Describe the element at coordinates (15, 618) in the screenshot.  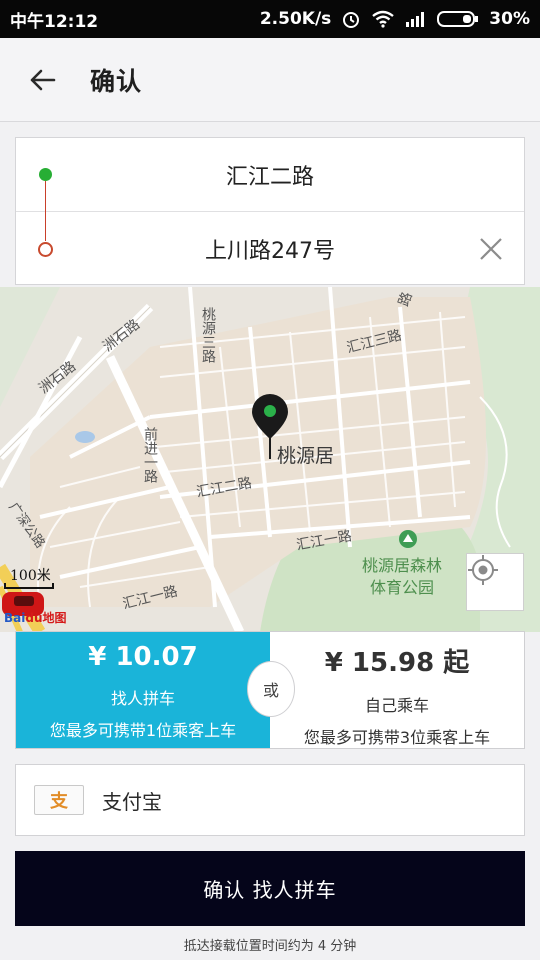
I see `baidu-logo-text: Bai` at that location.